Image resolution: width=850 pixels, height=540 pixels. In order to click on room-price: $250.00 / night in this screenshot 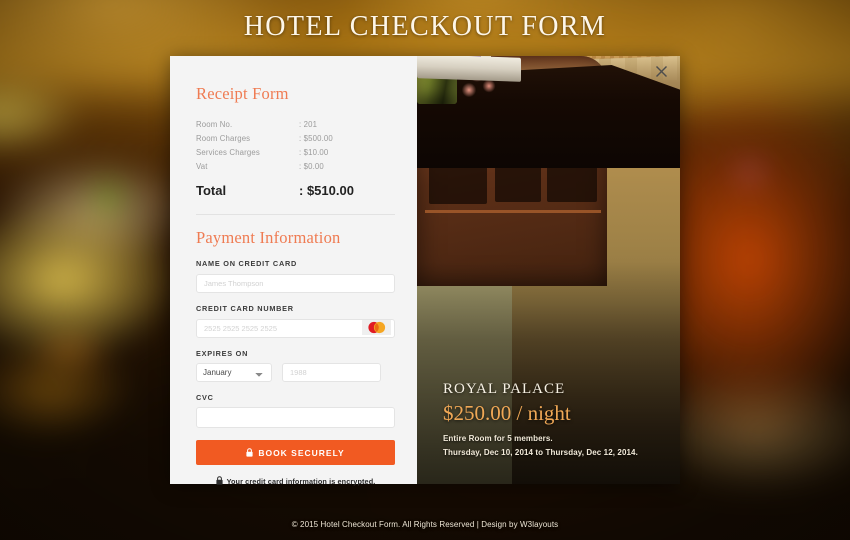, I will do `click(507, 413)`.